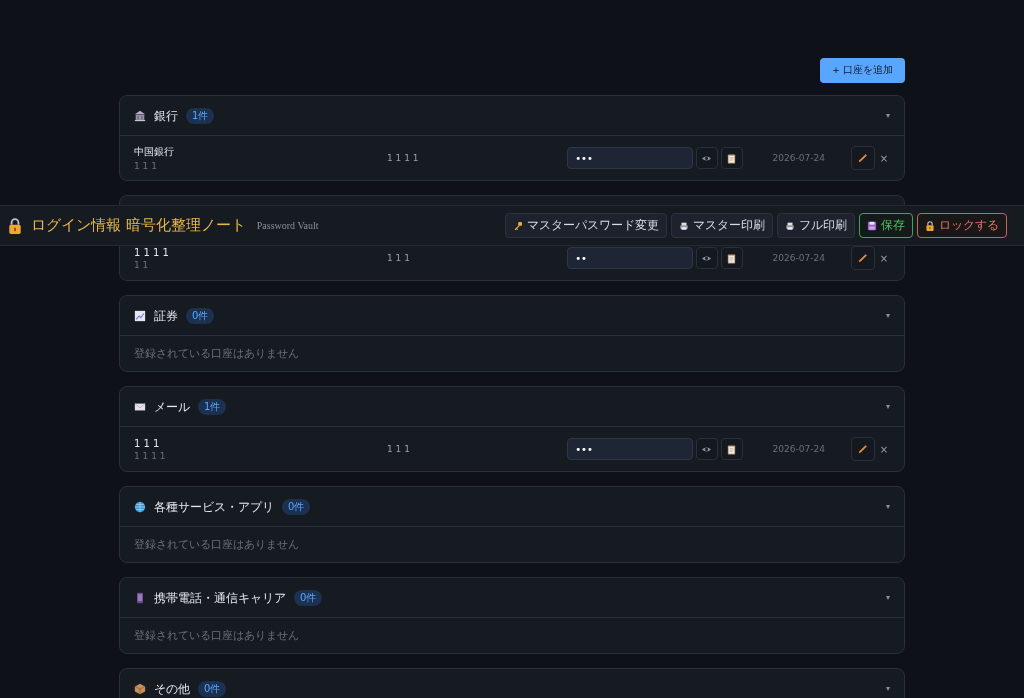 The height and width of the screenshot is (698, 1024). I want to click on username-text: 1 1 1 1, so click(403, 158).